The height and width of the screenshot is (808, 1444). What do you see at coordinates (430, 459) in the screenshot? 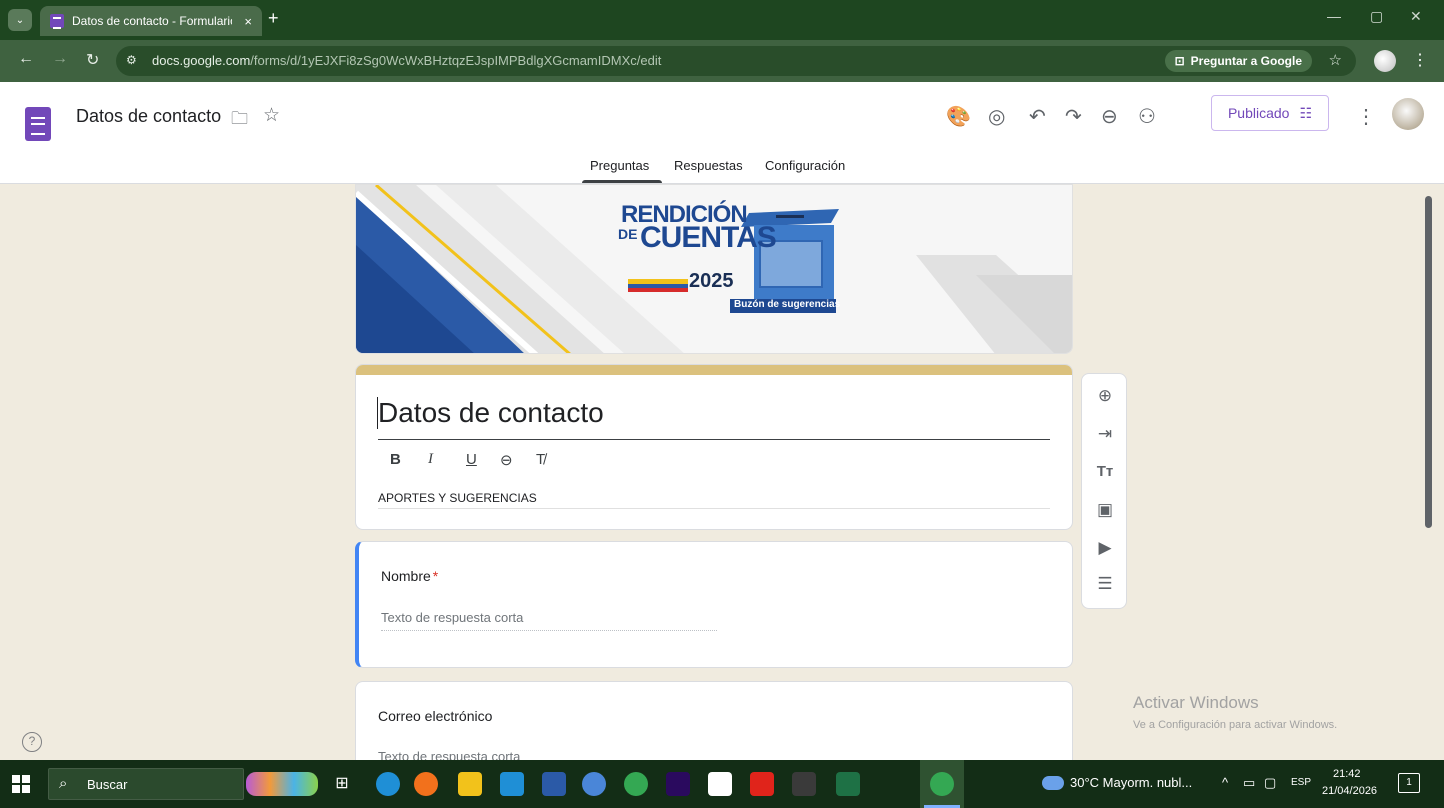
I see `italic-button: I` at bounding box center [430, 459].